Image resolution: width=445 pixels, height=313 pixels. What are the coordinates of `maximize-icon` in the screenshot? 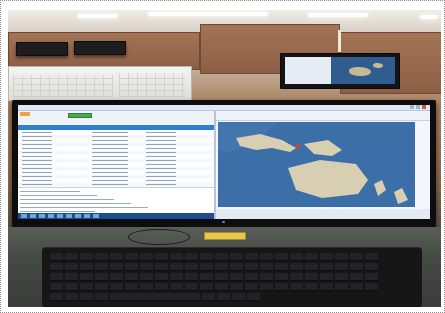 It's located at (418, 107).